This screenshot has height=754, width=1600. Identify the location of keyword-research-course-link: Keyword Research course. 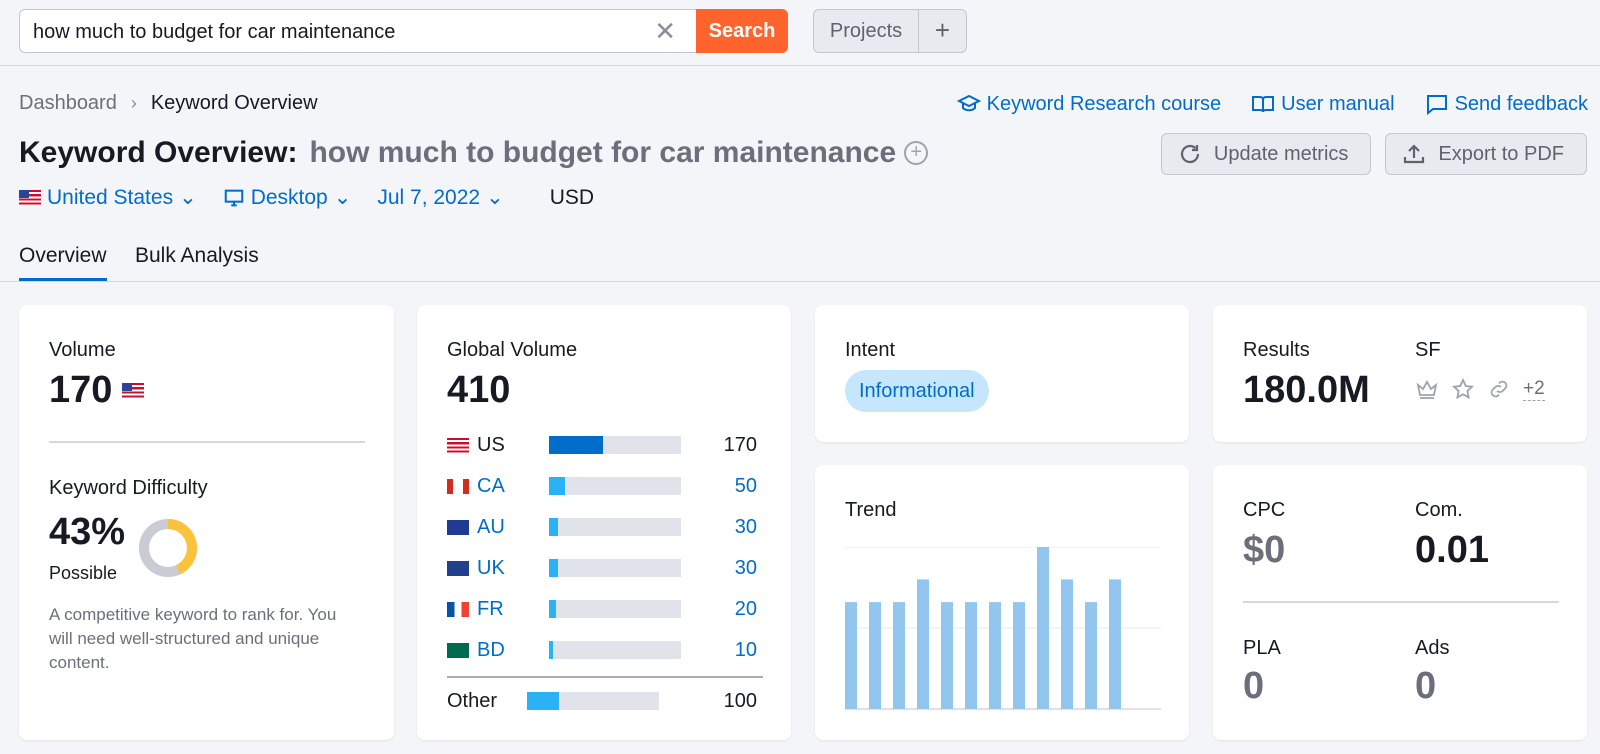
(1088, 104).